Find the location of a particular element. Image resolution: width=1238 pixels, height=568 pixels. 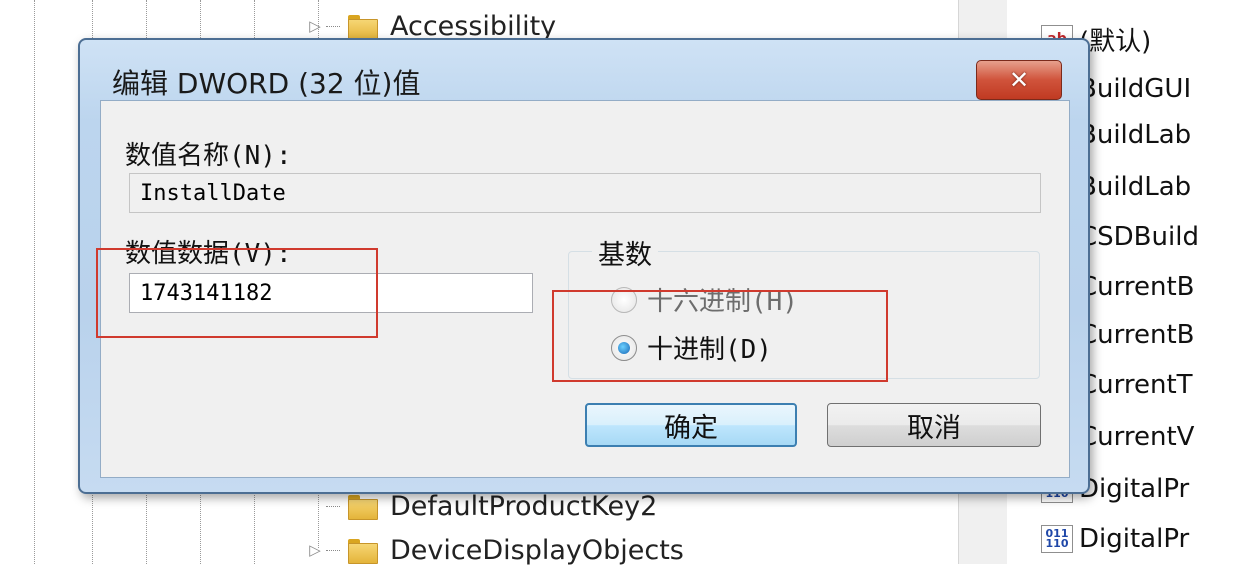

tree-item-devicedisplayobjects: ▷ DeviceDisplayObjects is located at coordinates (494, 550).